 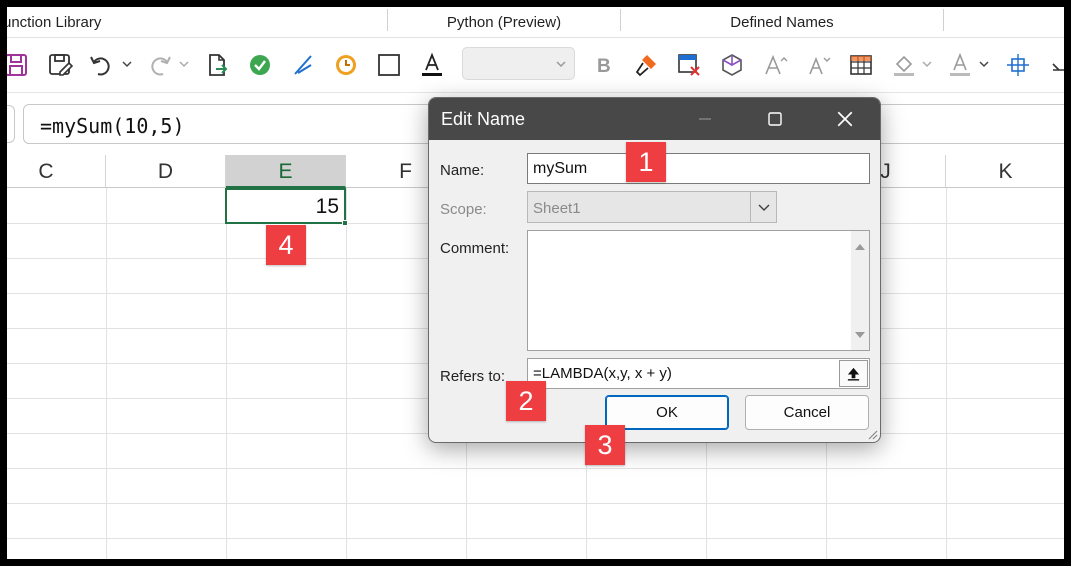 I want to click on fill-handle, so click(x=345, y=223).